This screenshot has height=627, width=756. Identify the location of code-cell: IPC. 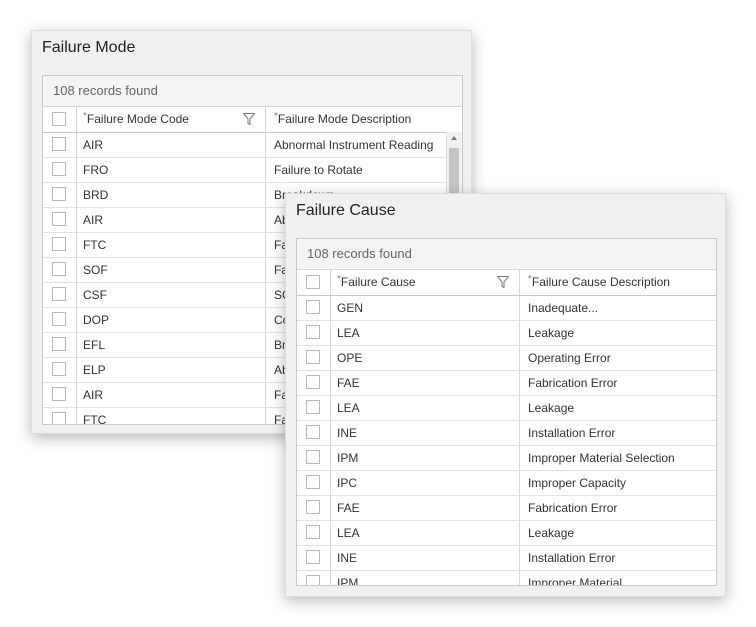
(425, 483).